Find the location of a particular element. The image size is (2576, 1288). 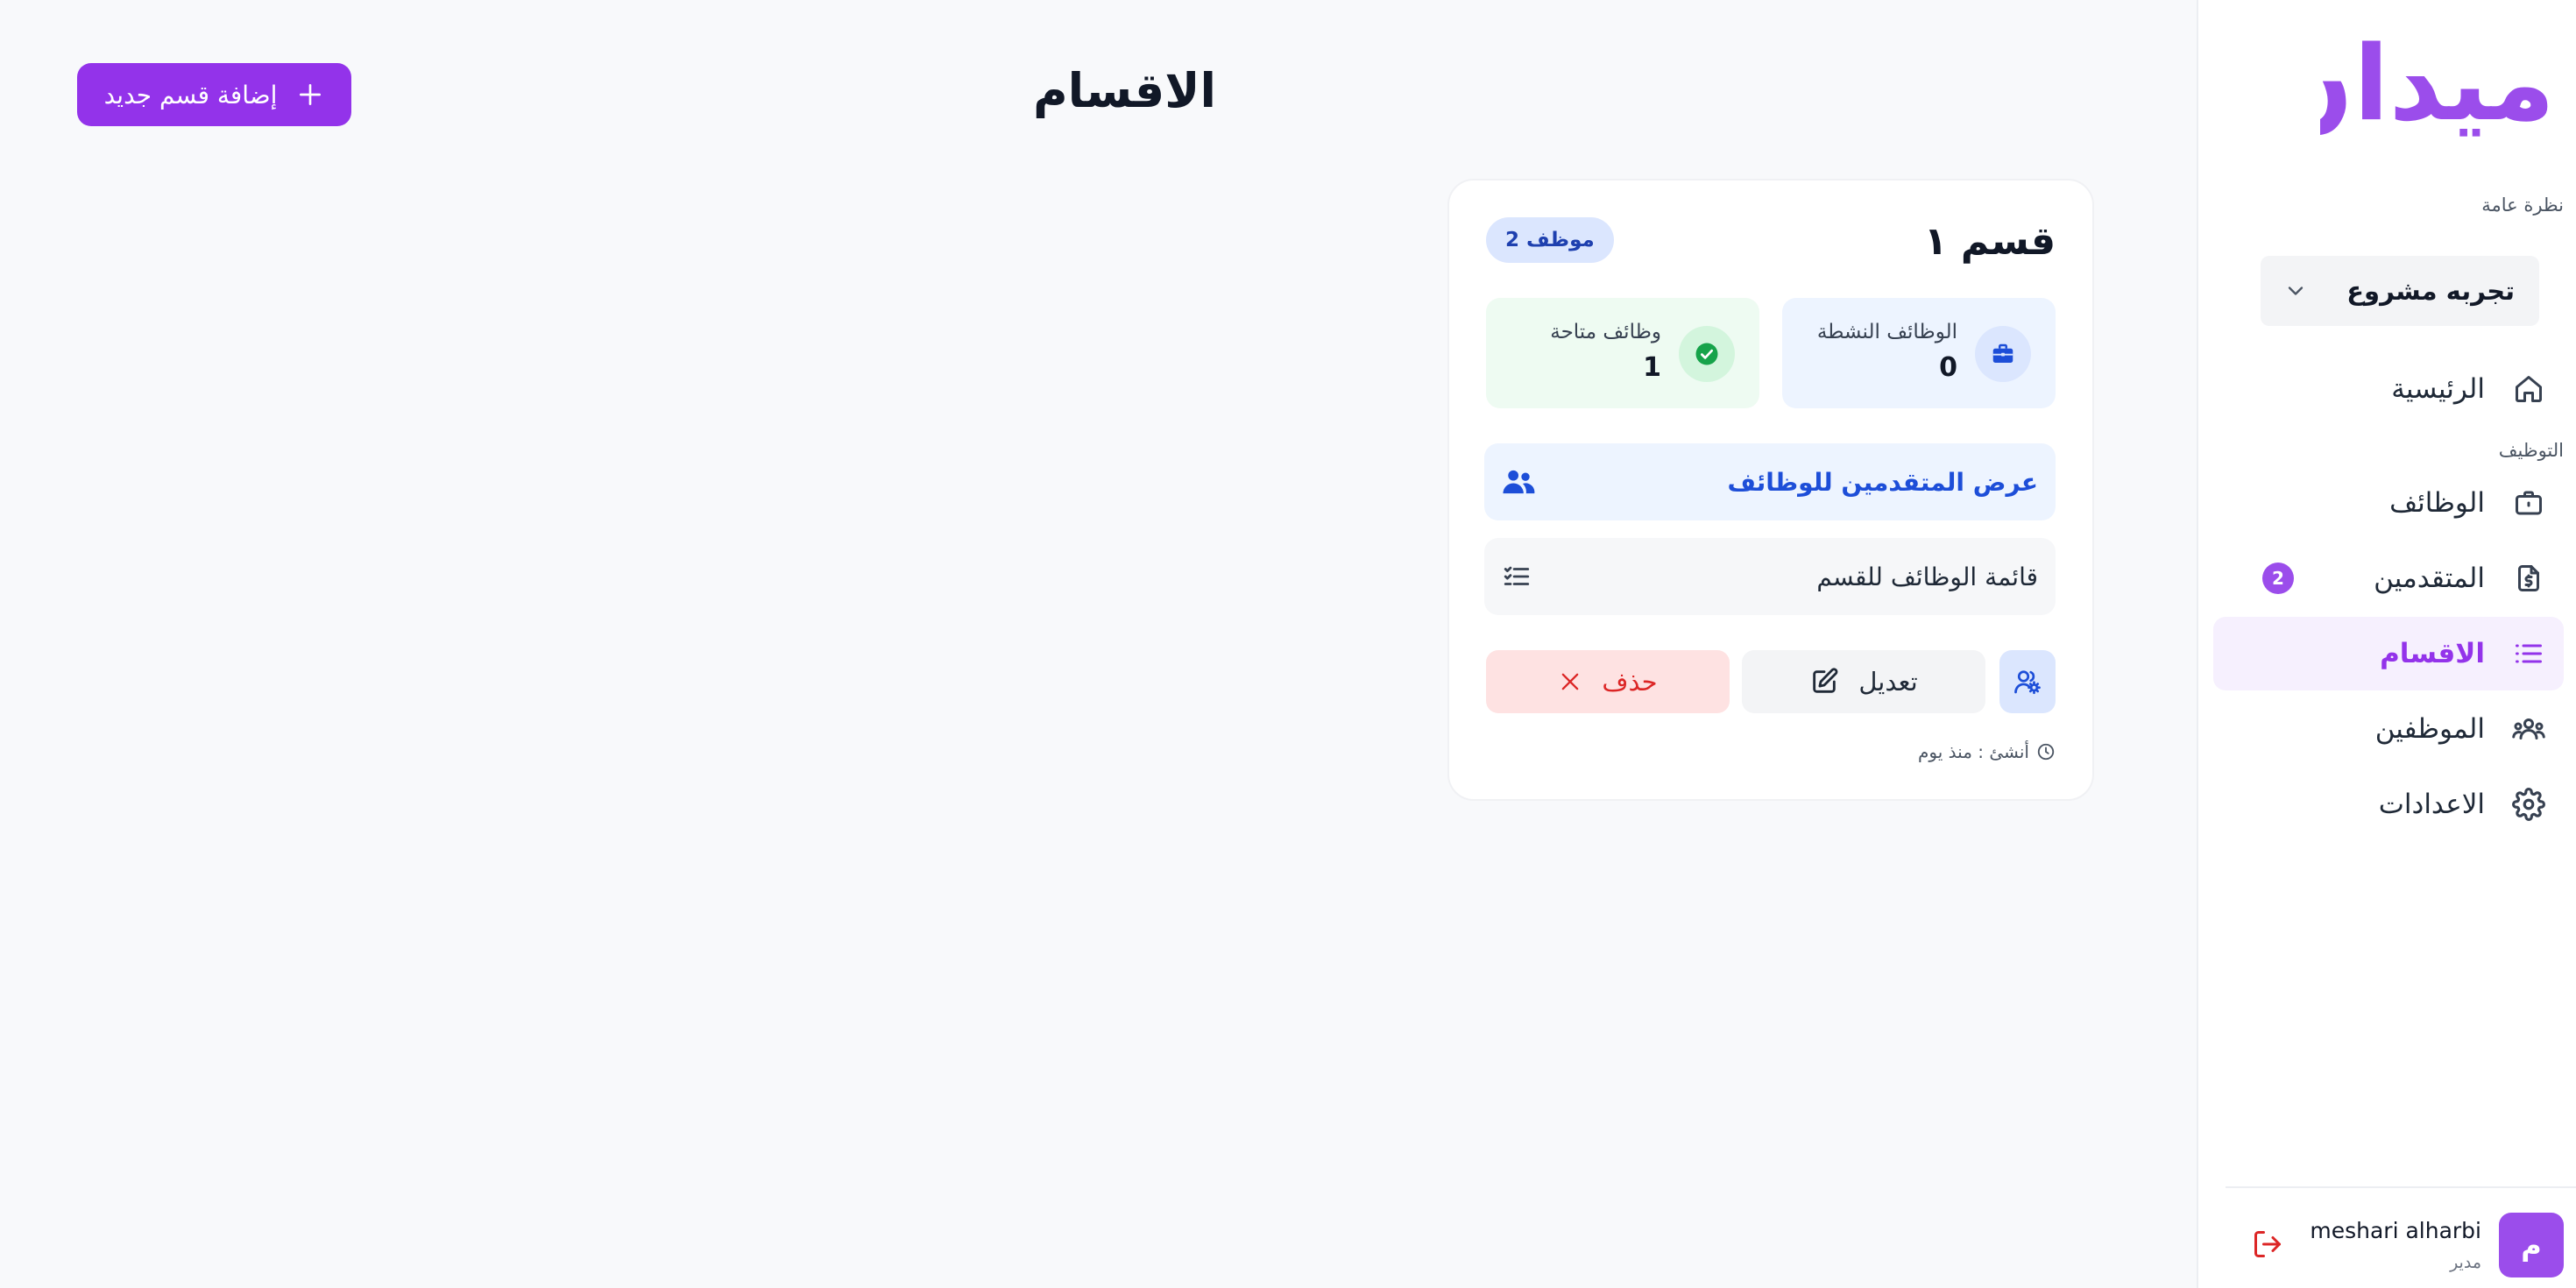

chevron-down-icon is located at coordinates (2295, 291).